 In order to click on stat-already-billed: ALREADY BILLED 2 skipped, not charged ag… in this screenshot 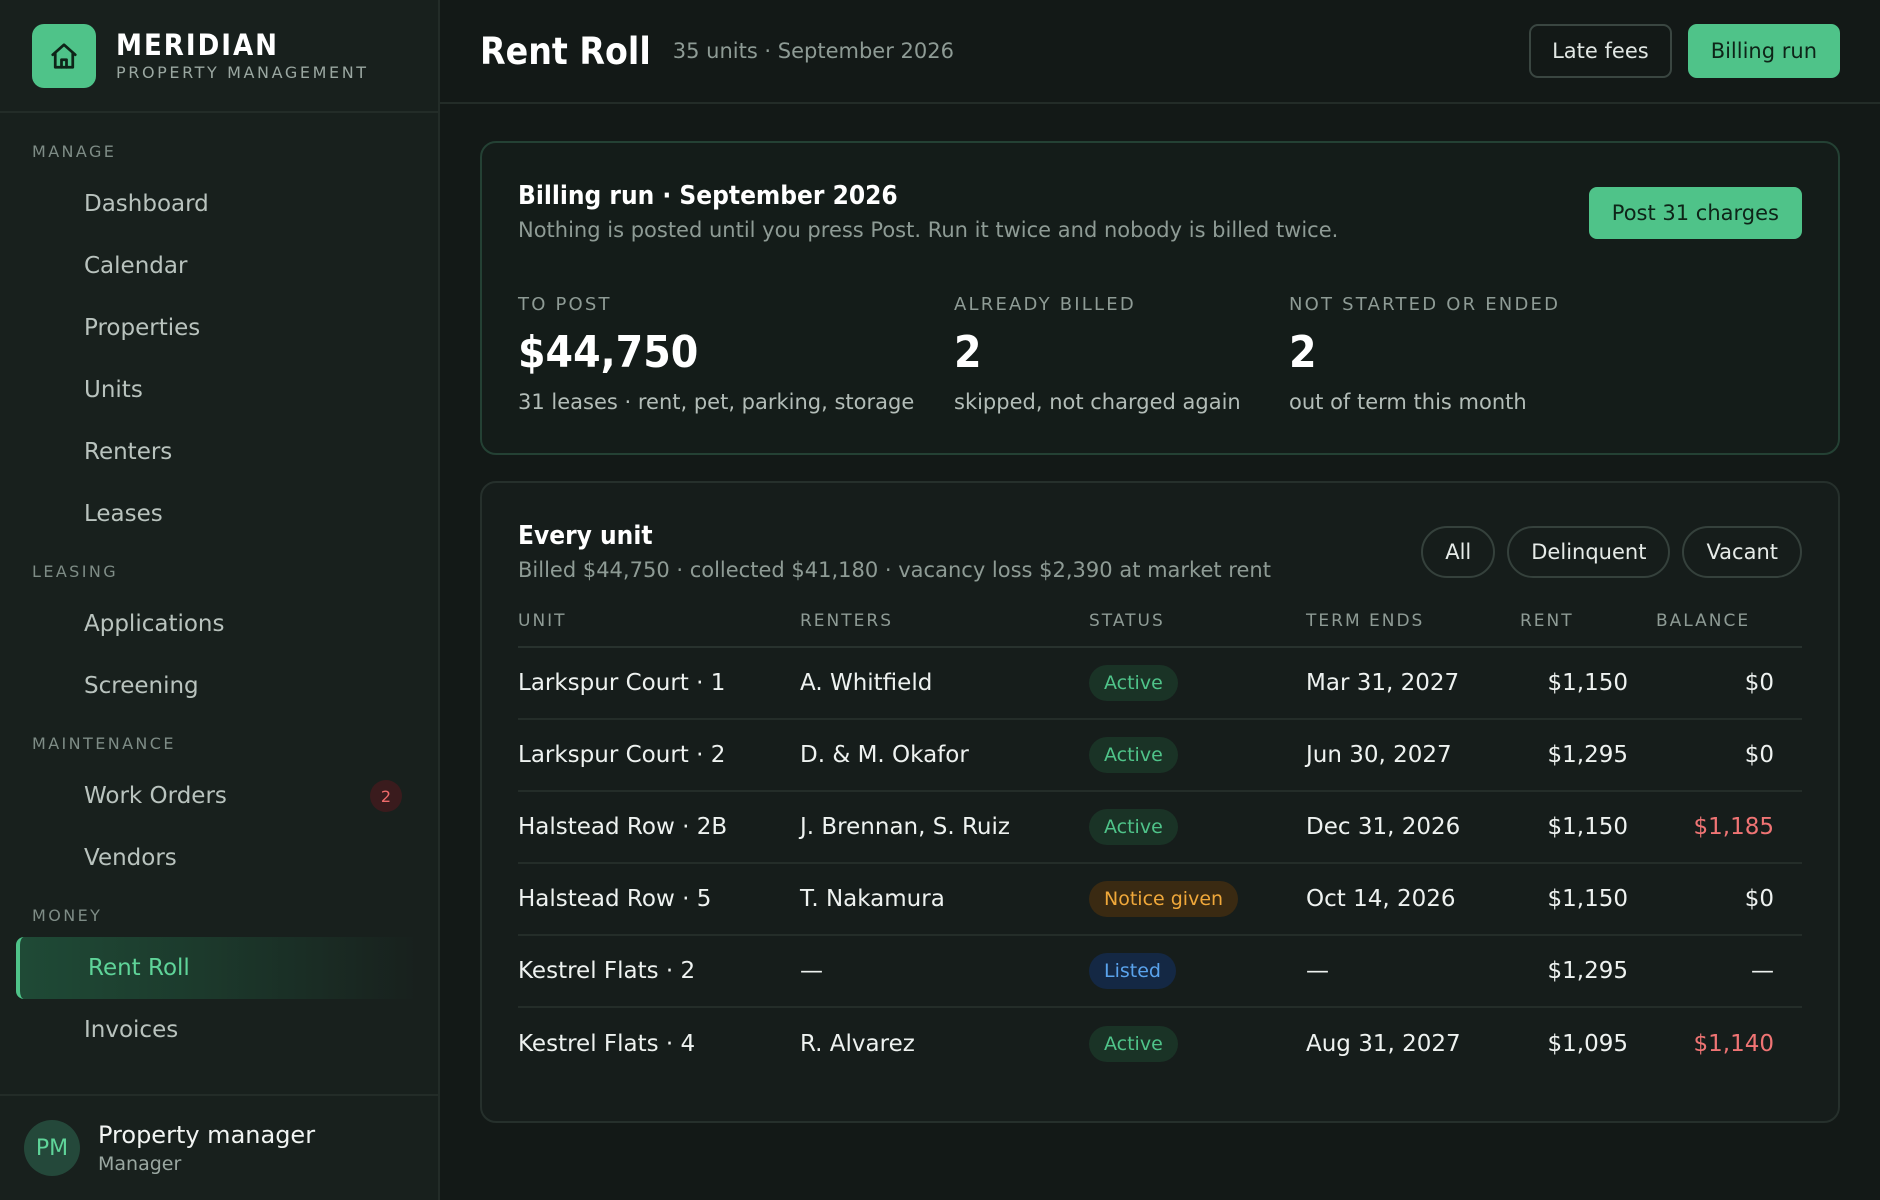, I will do `click(1121, 355)`.